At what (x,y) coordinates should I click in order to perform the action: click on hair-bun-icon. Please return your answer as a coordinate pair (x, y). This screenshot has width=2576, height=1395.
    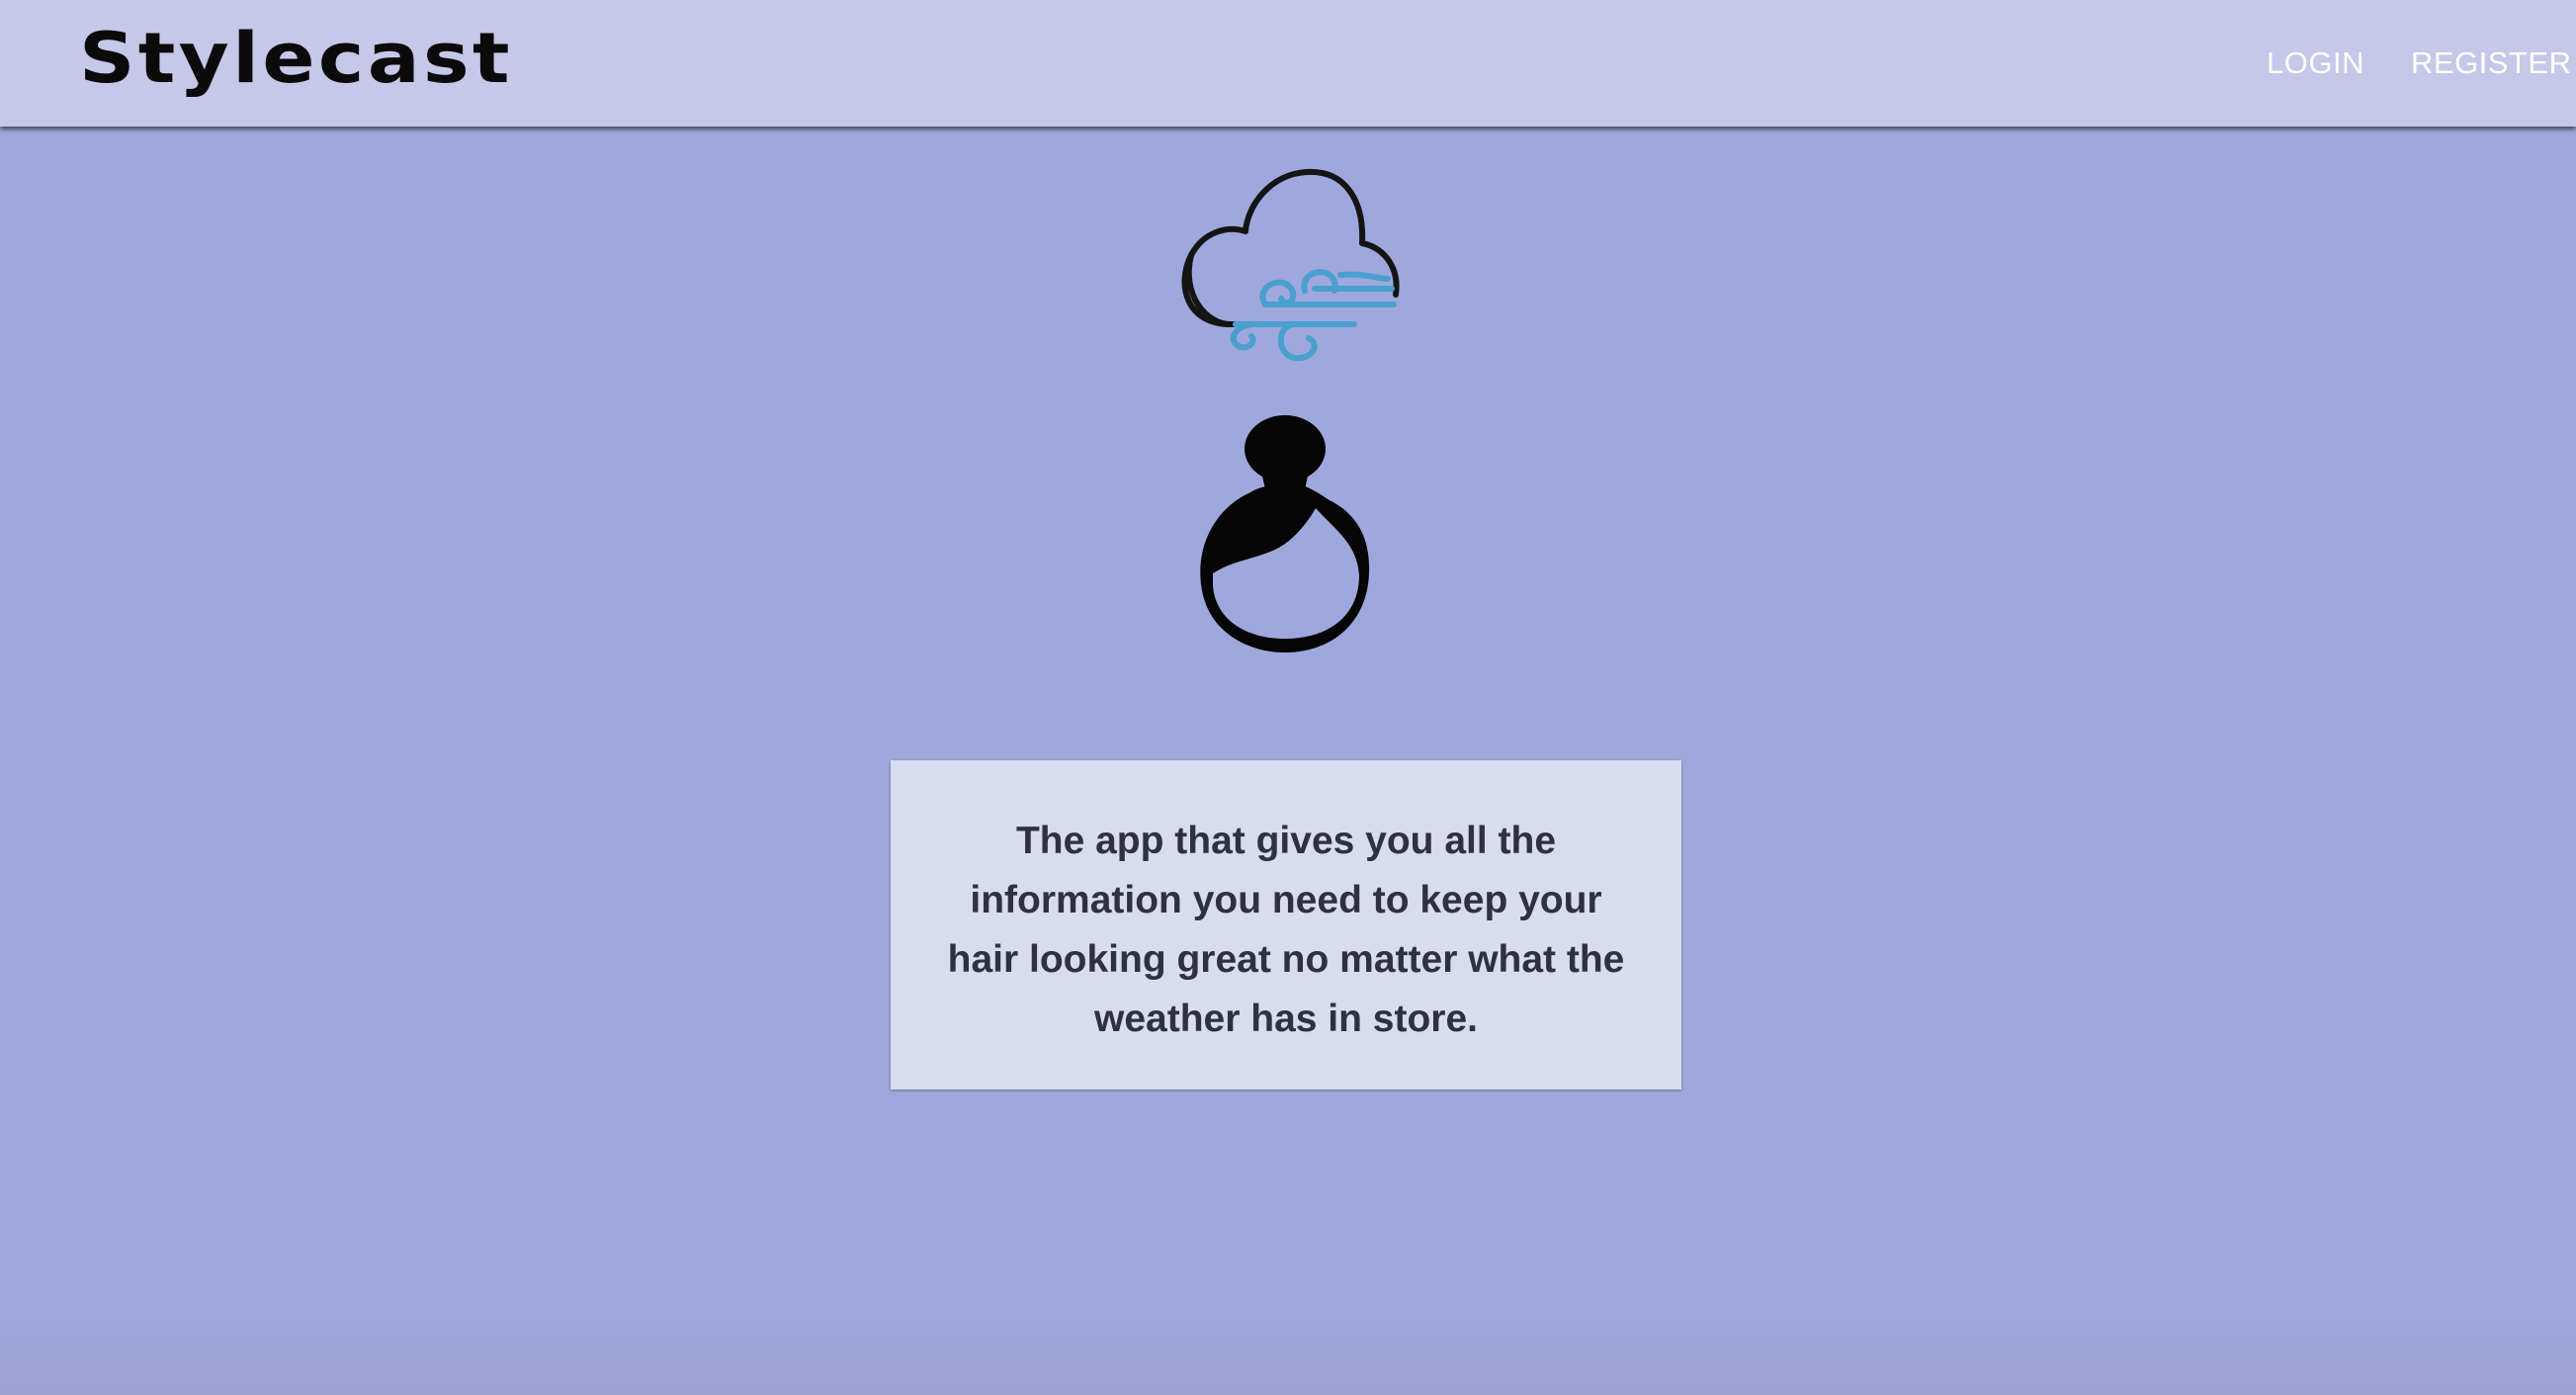
    Looking at the image, I should click on (1285, 534).